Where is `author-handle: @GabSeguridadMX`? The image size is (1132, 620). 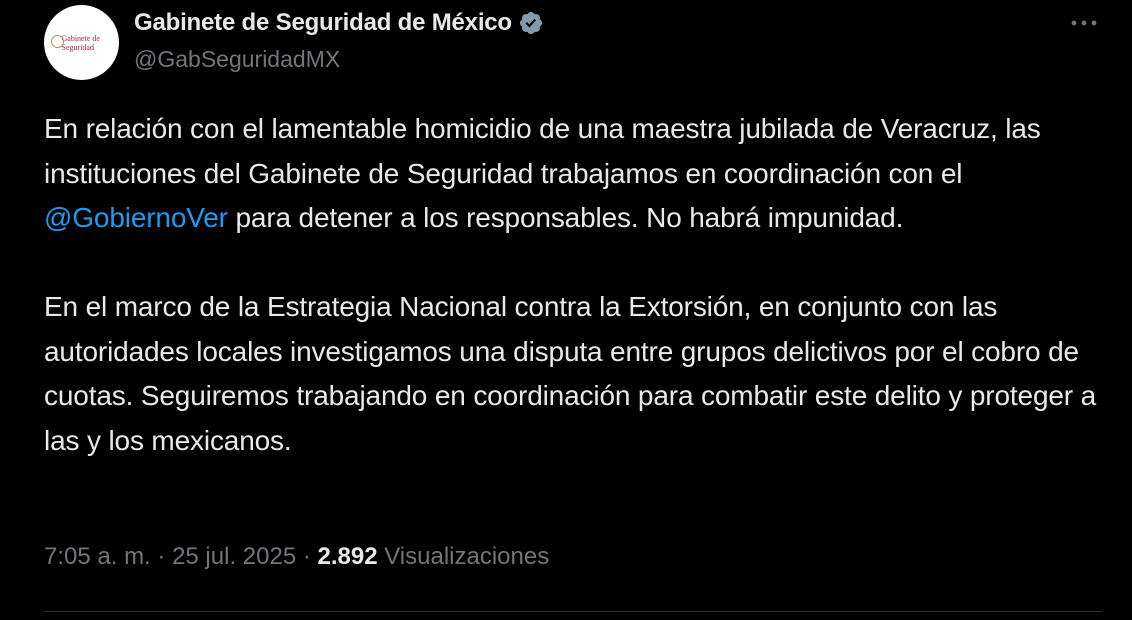
author-handle: @GabSeguridadMX is located at coordinates (237, 59).